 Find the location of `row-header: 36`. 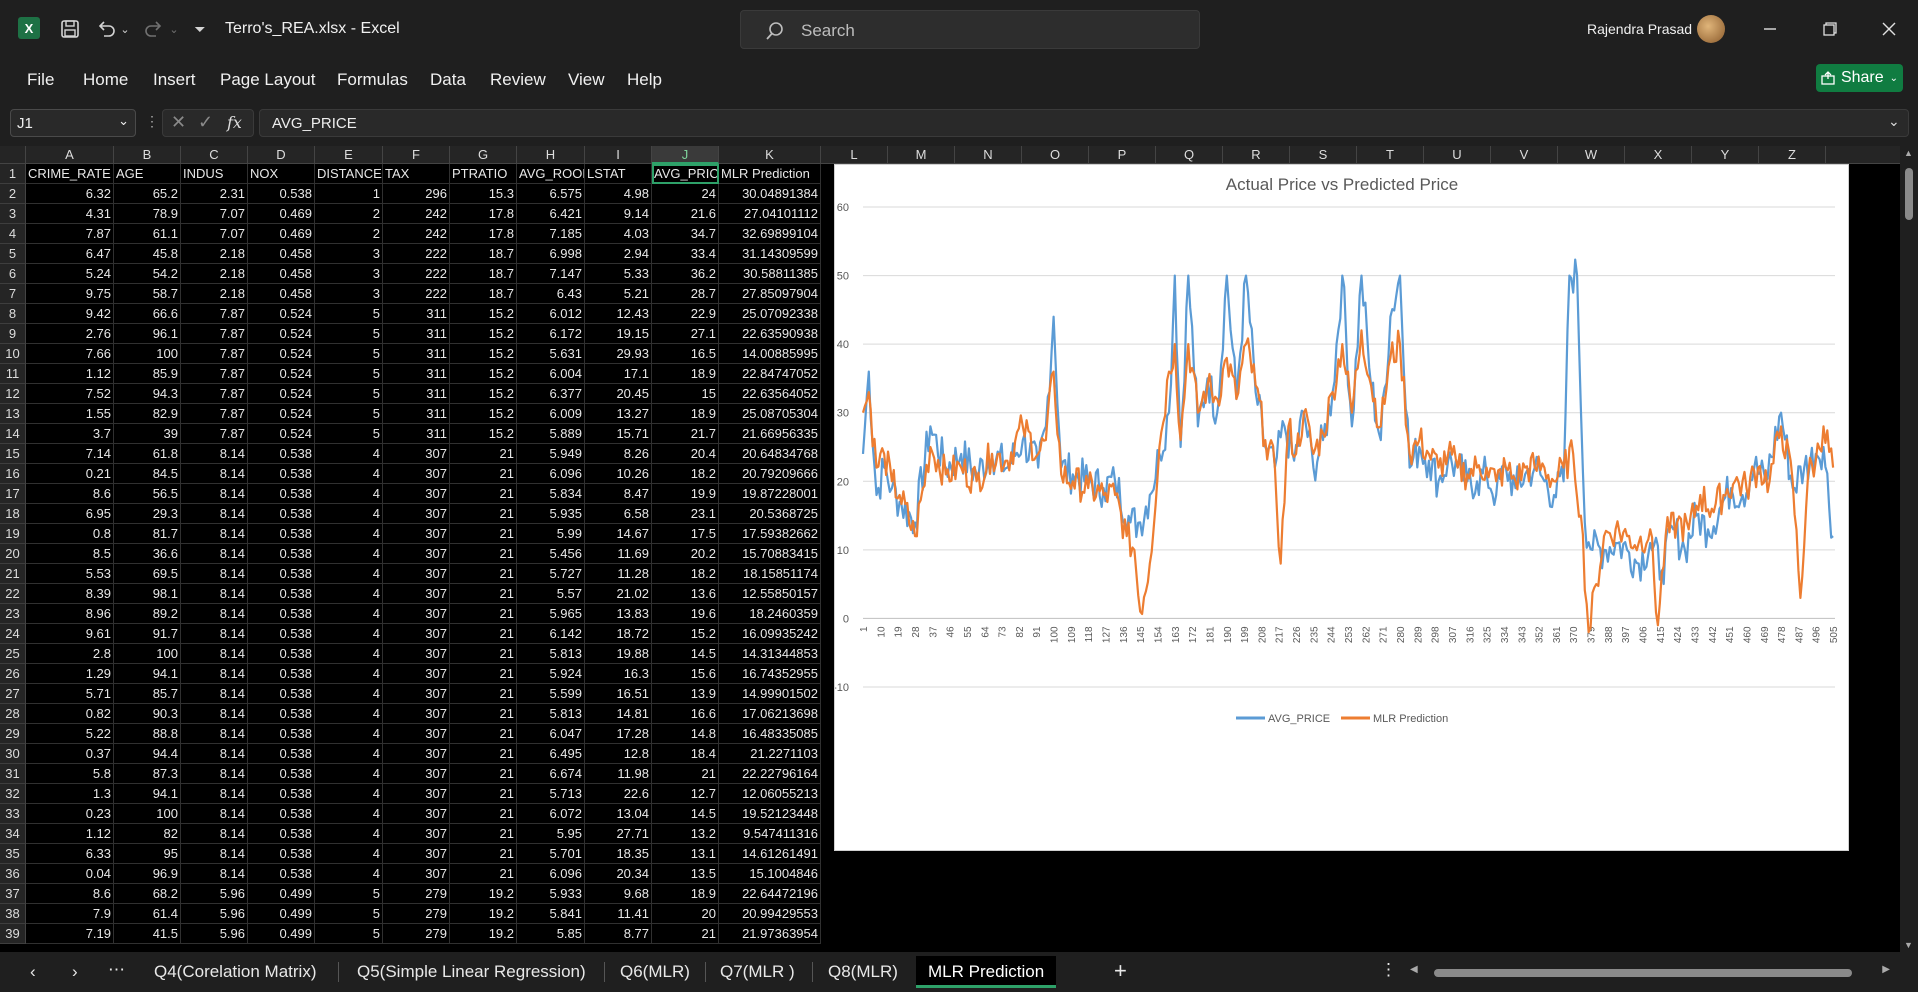

row-header: 36 is located at coordinates (13, 874).